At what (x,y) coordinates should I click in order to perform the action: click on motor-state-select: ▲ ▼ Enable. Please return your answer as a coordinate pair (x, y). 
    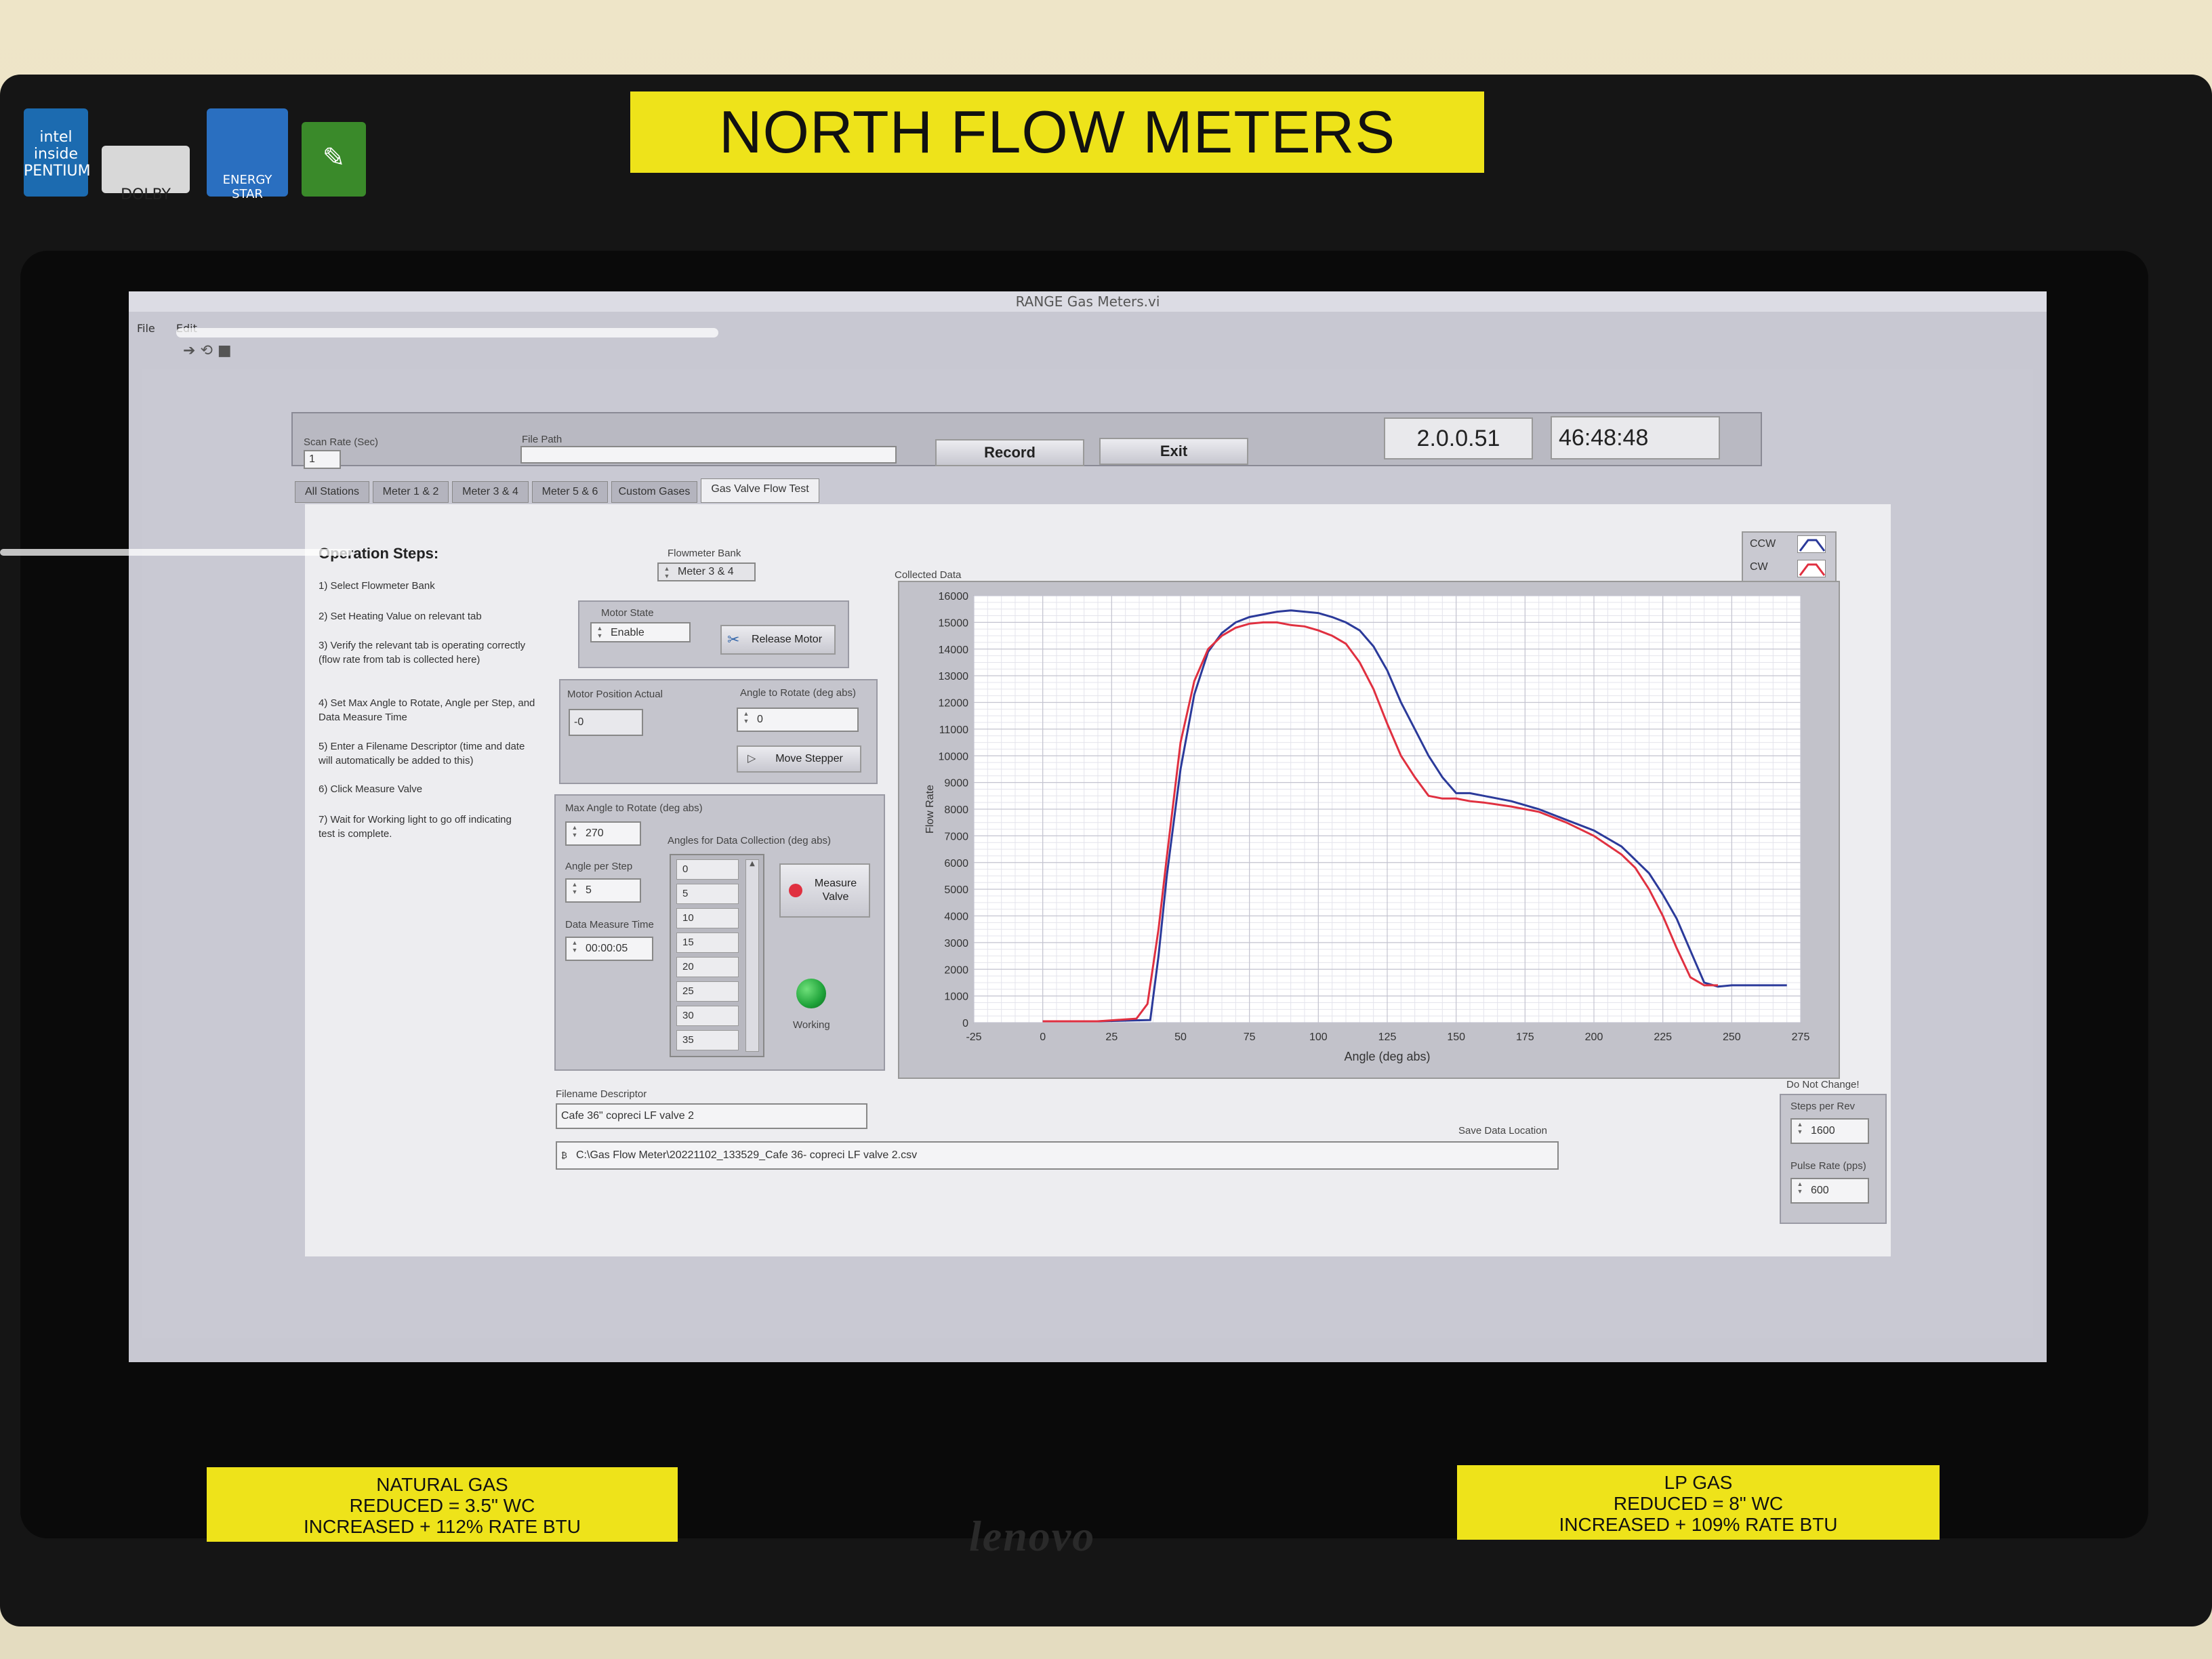
    Looking at the image, I should click on (640, 632).